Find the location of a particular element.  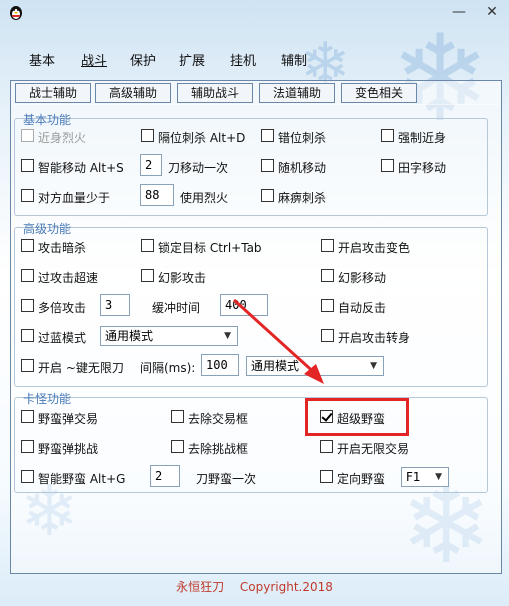

footer: 永恒狂刀 Copyright.2018 is located at coordinates (254, 586).